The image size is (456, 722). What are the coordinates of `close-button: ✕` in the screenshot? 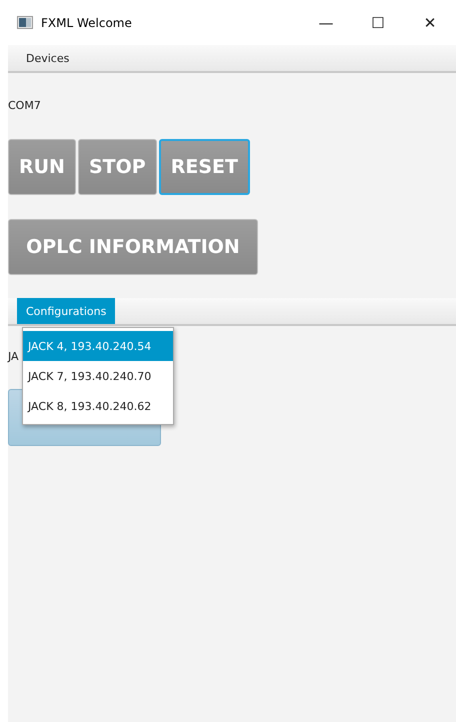 It's located at (430, 22).